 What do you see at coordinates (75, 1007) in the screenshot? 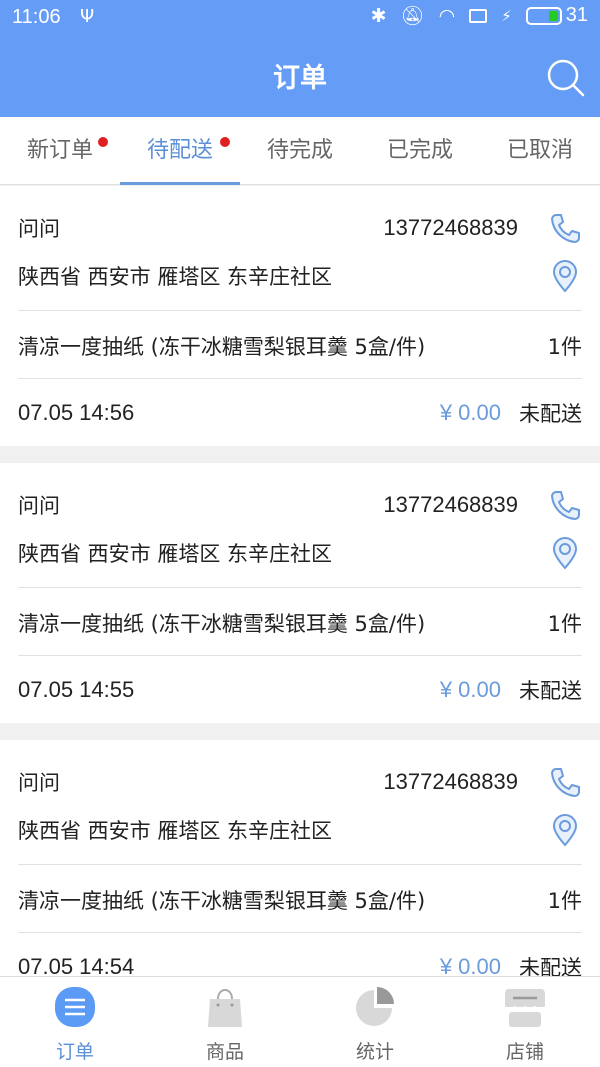
I see `order-list-icon` at bounding box center [75, 1007].